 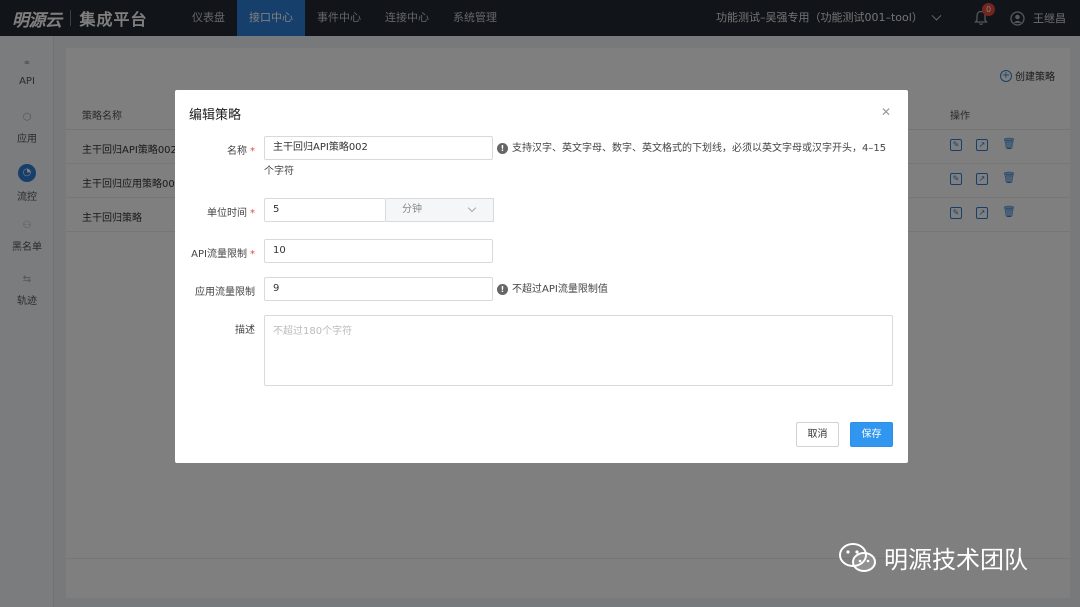 I want to click on api-limit-input: 10, so click(x=378, y=251).